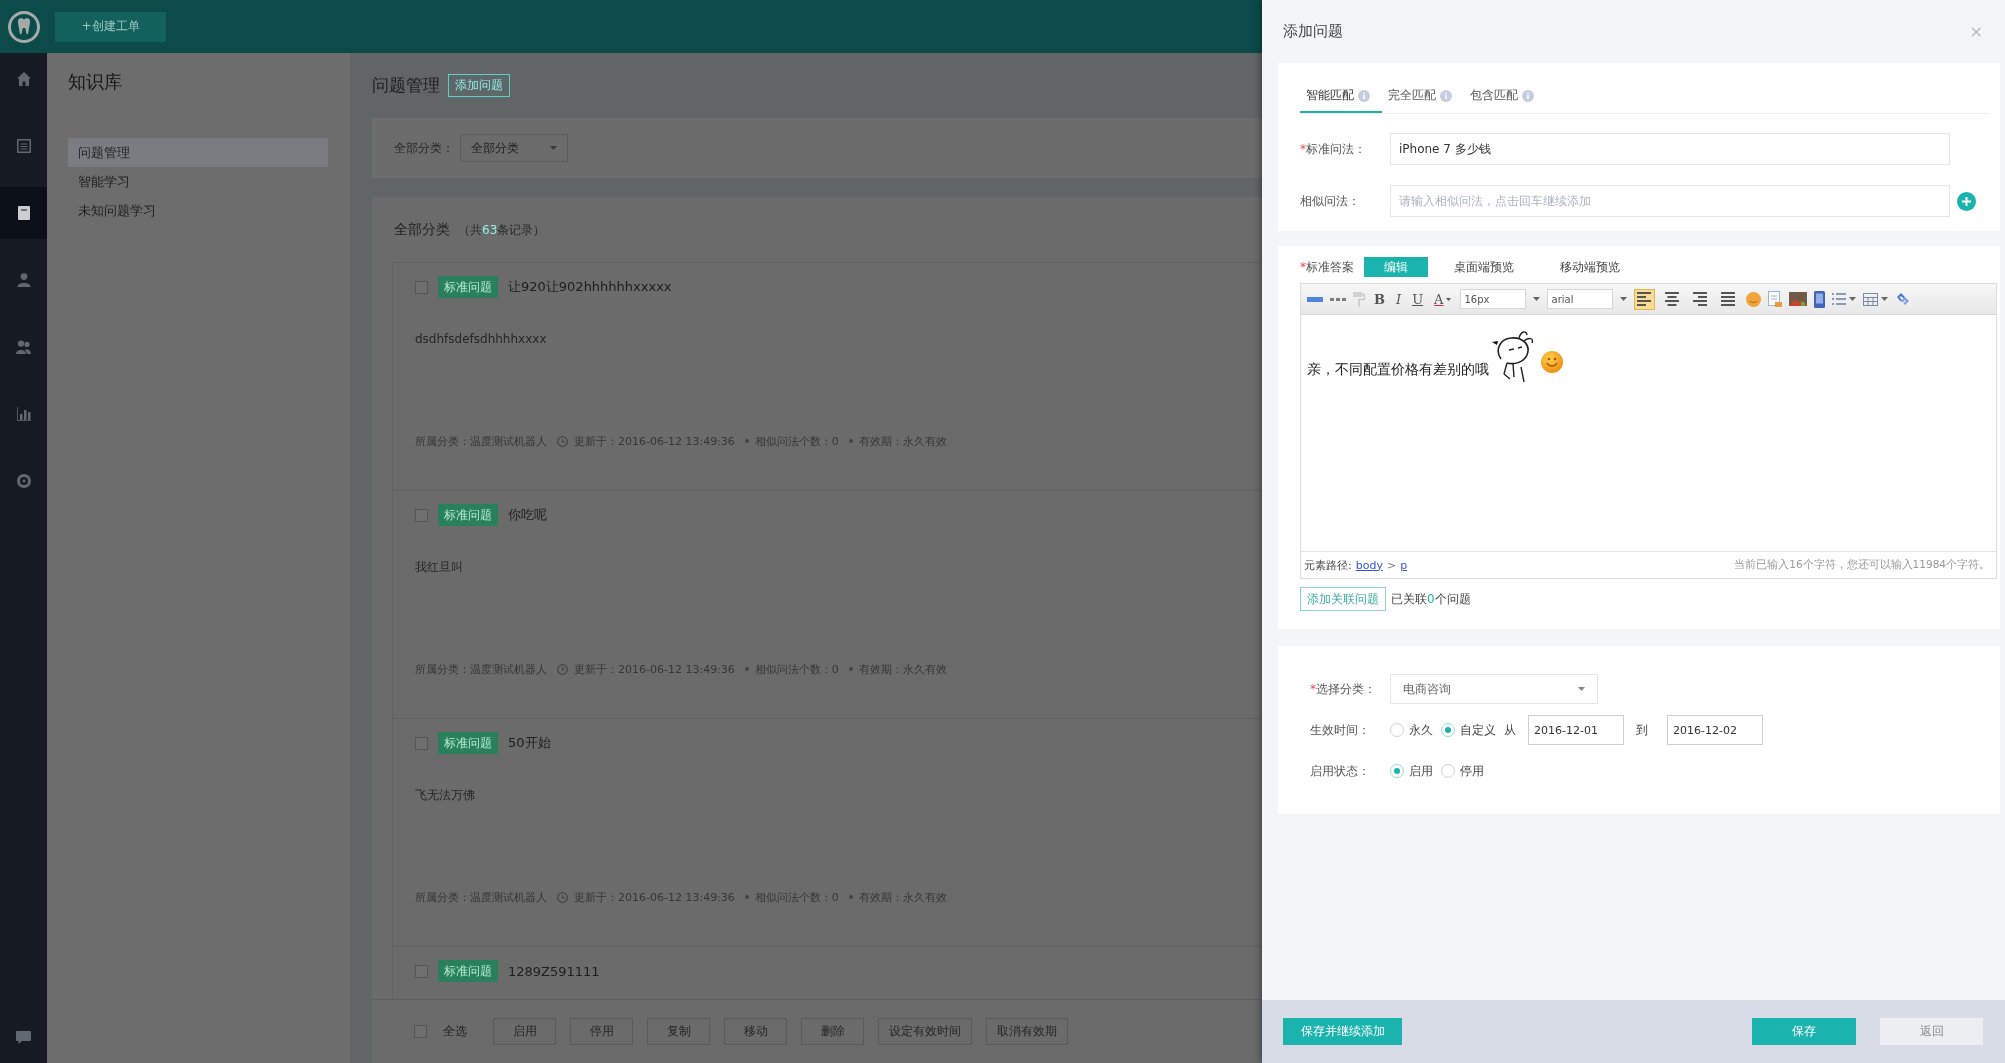 This screenshot has height=1063, width=2005. What do you see at coordinates (1340, 771) in the screenshot?
I see `field-label: 启用状态：` at bounding box center [1340, 771].